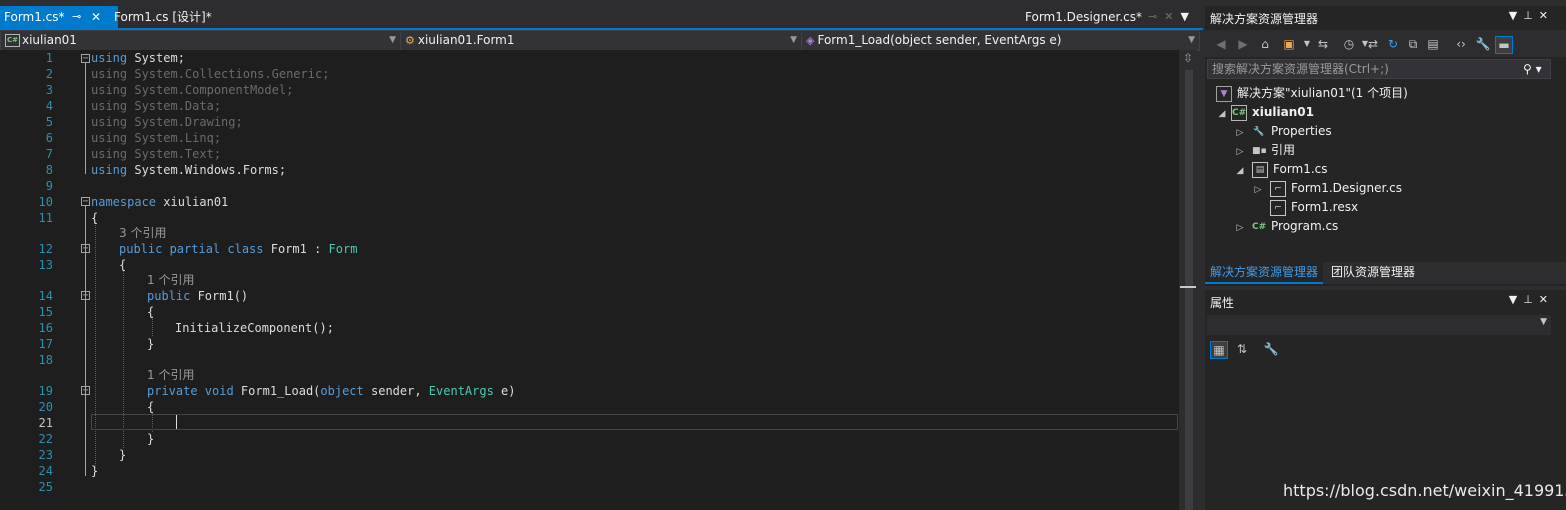 The image size is (1566, 510). I want to click on tab-form1-designer-view: Form1.cs [设计]*, so click(163, 17).